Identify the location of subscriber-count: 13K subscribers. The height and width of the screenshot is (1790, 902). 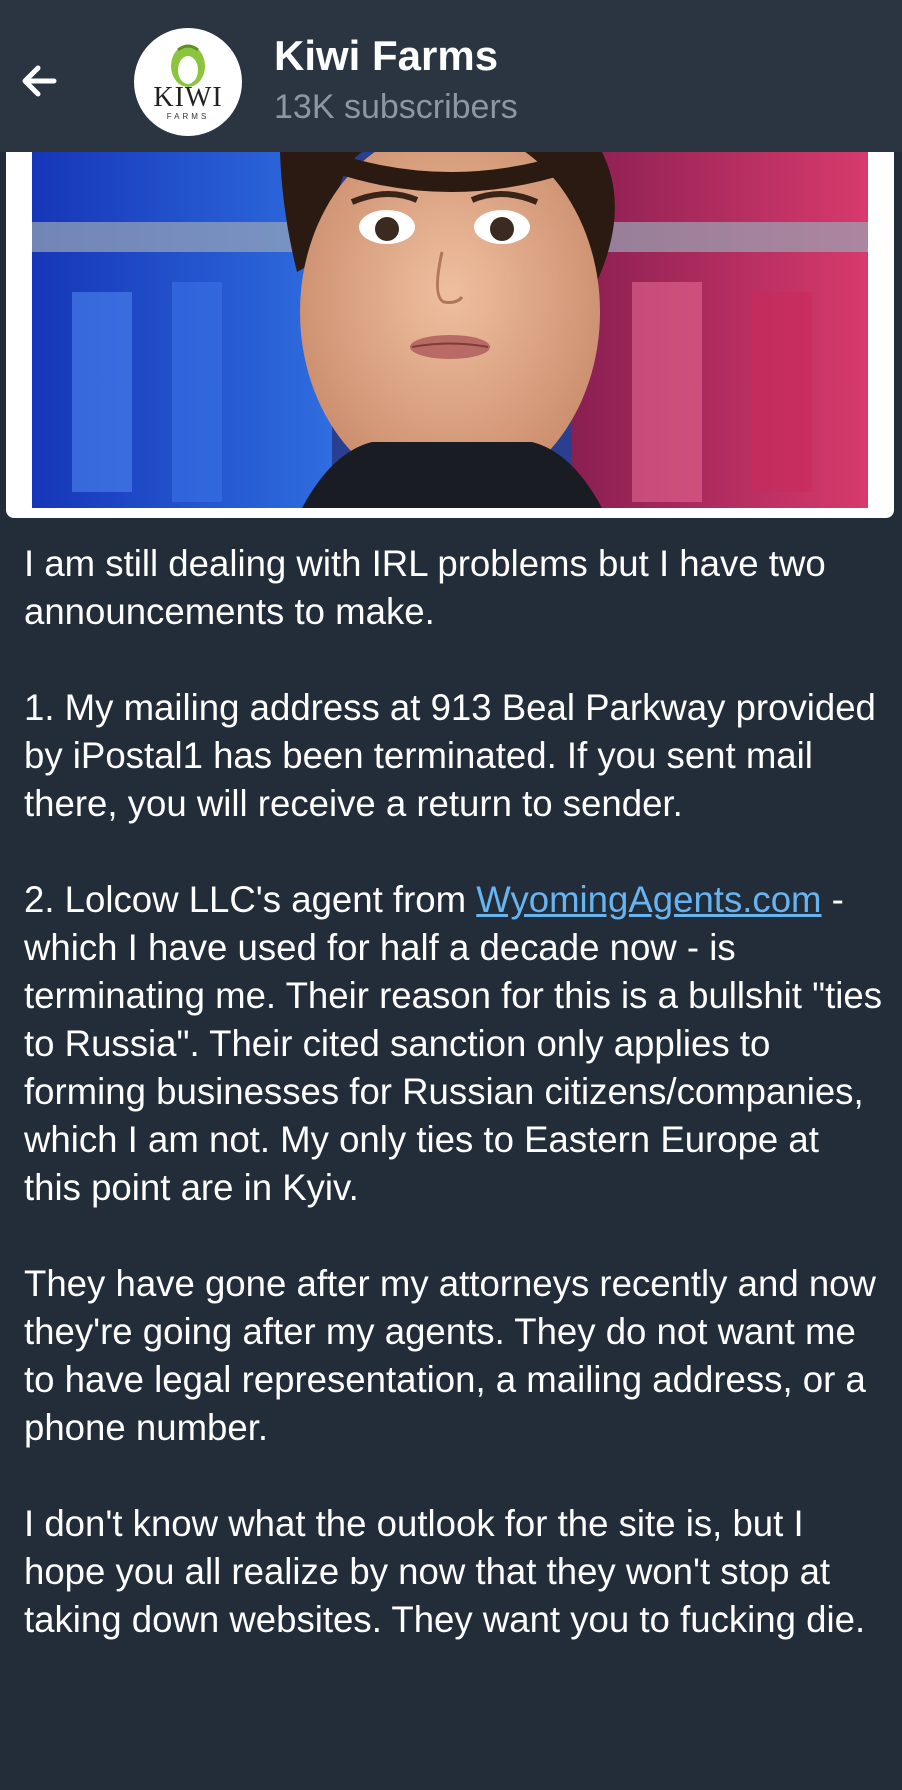
(396, 107).